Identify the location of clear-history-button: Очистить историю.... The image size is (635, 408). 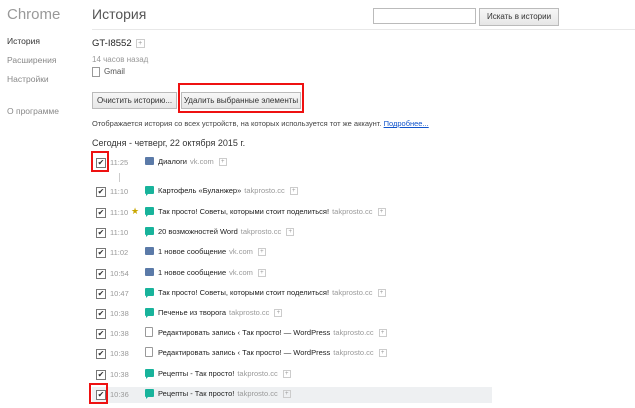
(134, 100).